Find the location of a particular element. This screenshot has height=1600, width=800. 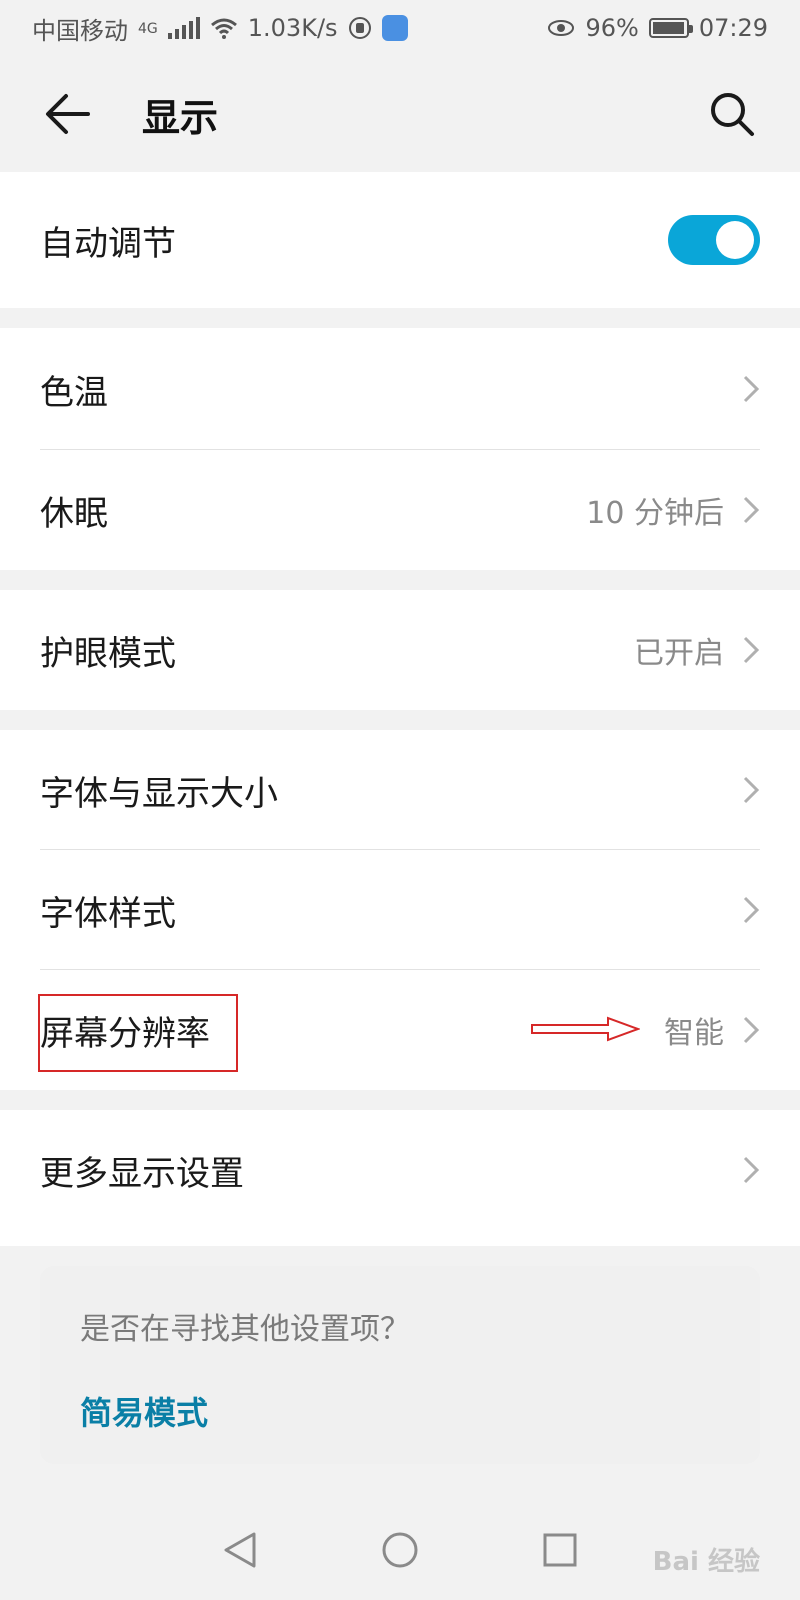

network-type-label: 4G is located at coordinates (148, 28).